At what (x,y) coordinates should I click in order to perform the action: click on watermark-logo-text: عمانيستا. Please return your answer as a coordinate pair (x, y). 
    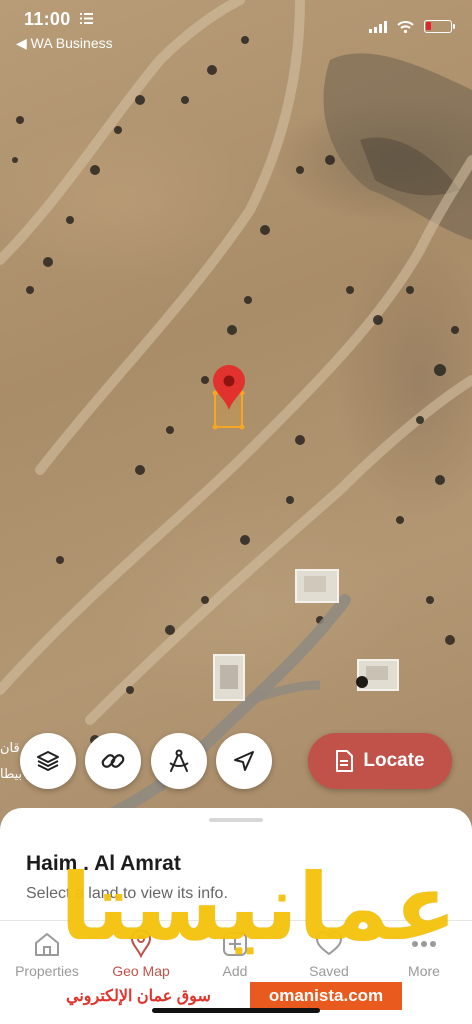
    Looking at the image, I should click on (259, 907).